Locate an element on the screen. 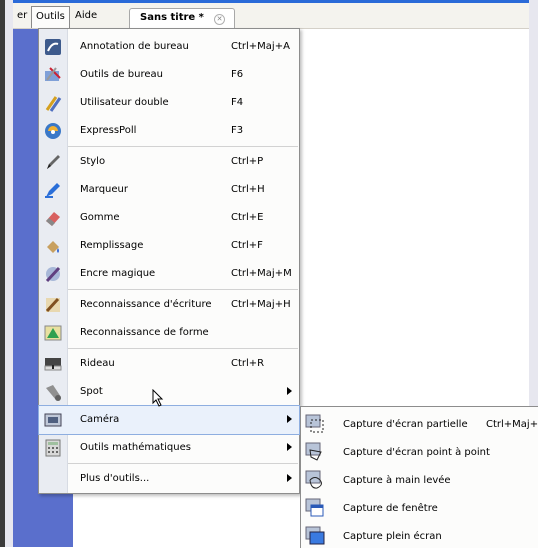 The width and height of the screenshot is (538, 550). menu-item-label: Reconnaissance d'écriture is located at coordinates (146, 304).